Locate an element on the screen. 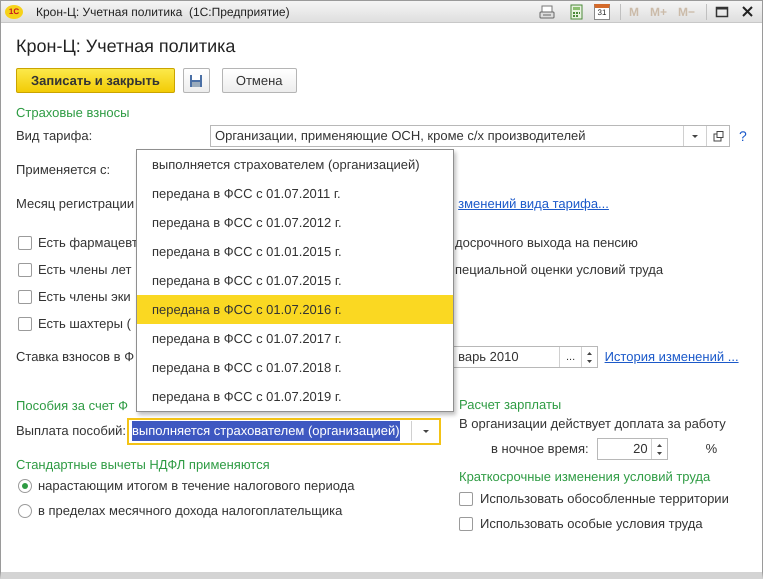 The width and height of the screenshot is (763, 579). dropdown-item: передана в ФСС с 01.07.2011 г. is located at coordinates (295, 193).